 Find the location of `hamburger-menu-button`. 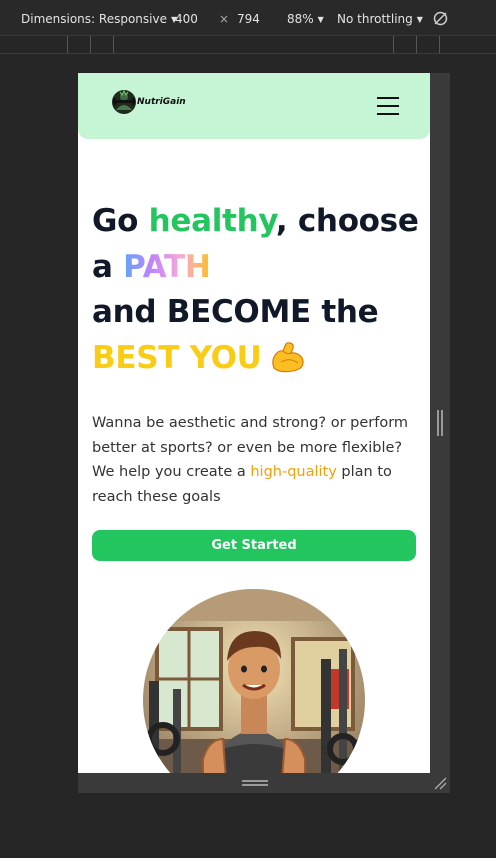

hamburger-menu-button is located at coordinates (388, 107).